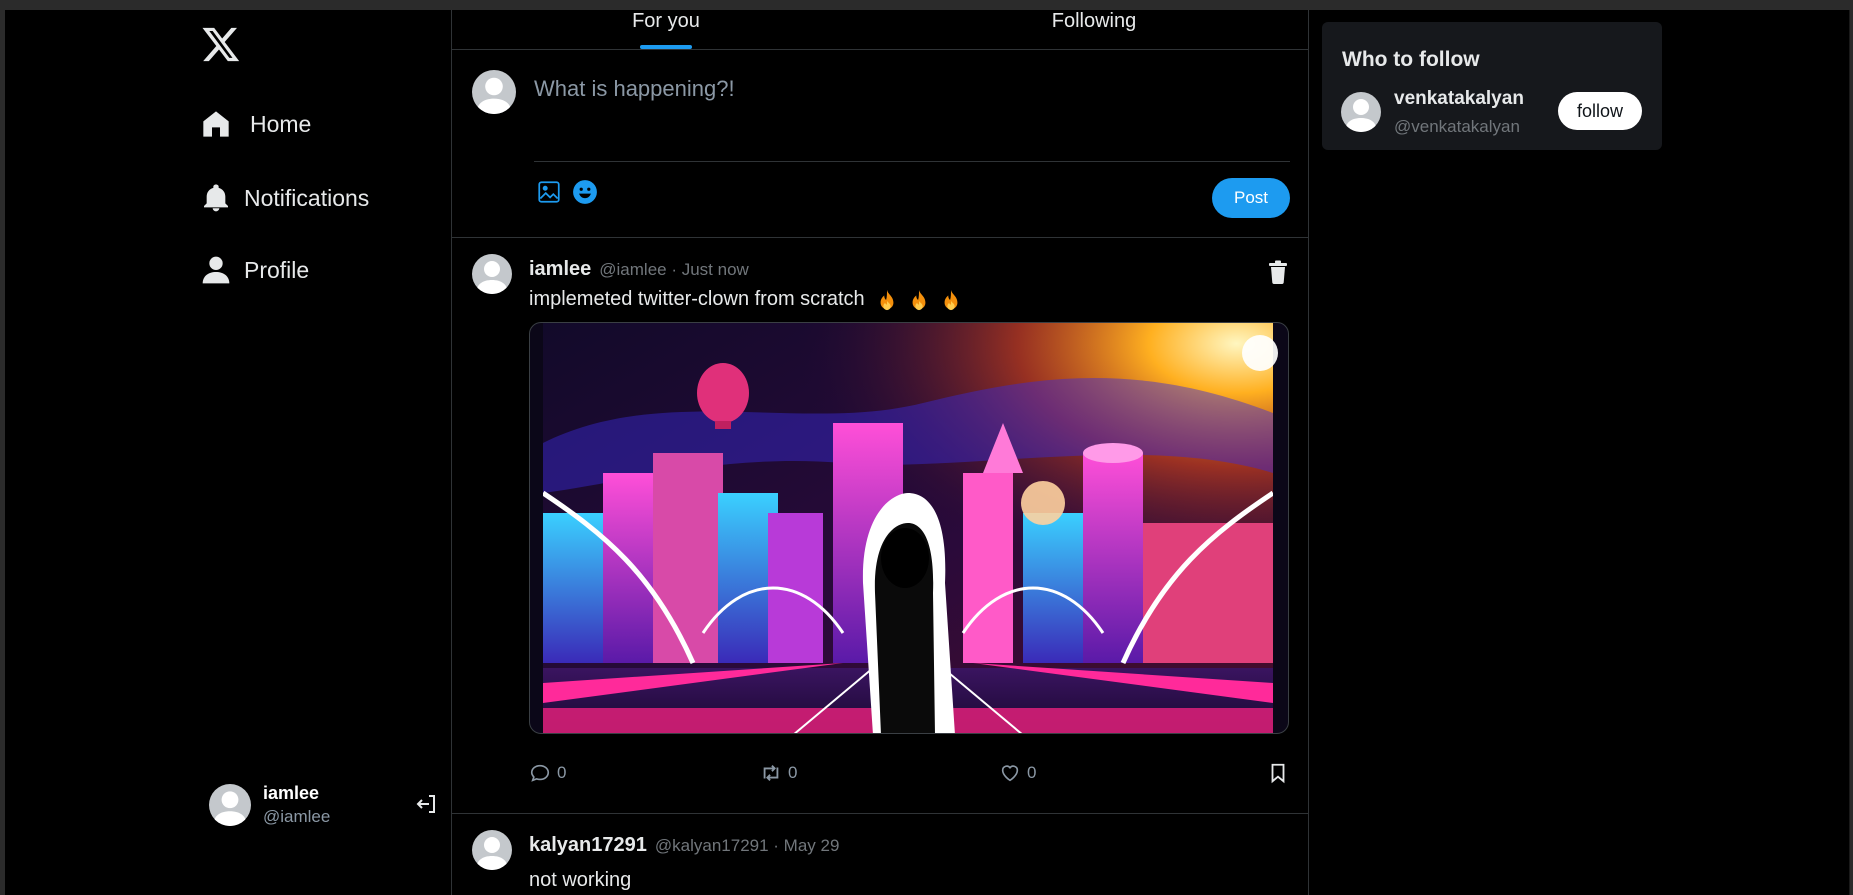 This screenshot has height=895, width=1853. What do you see at coordinates (697, 299) in the screenshot?
I see `tweet-text-content: implemeted twitter-clown from scratch` at bounding box center [697, 299].